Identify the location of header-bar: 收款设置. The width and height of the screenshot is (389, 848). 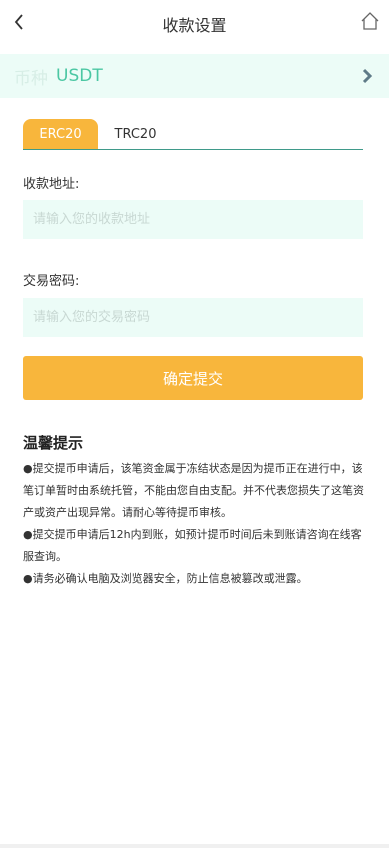
(194, 23).